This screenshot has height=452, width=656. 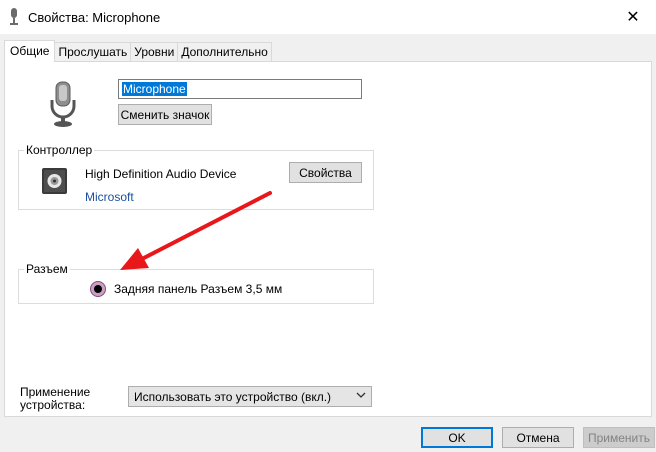 I want to click on microphone-icon, so click(x=63, y=104).